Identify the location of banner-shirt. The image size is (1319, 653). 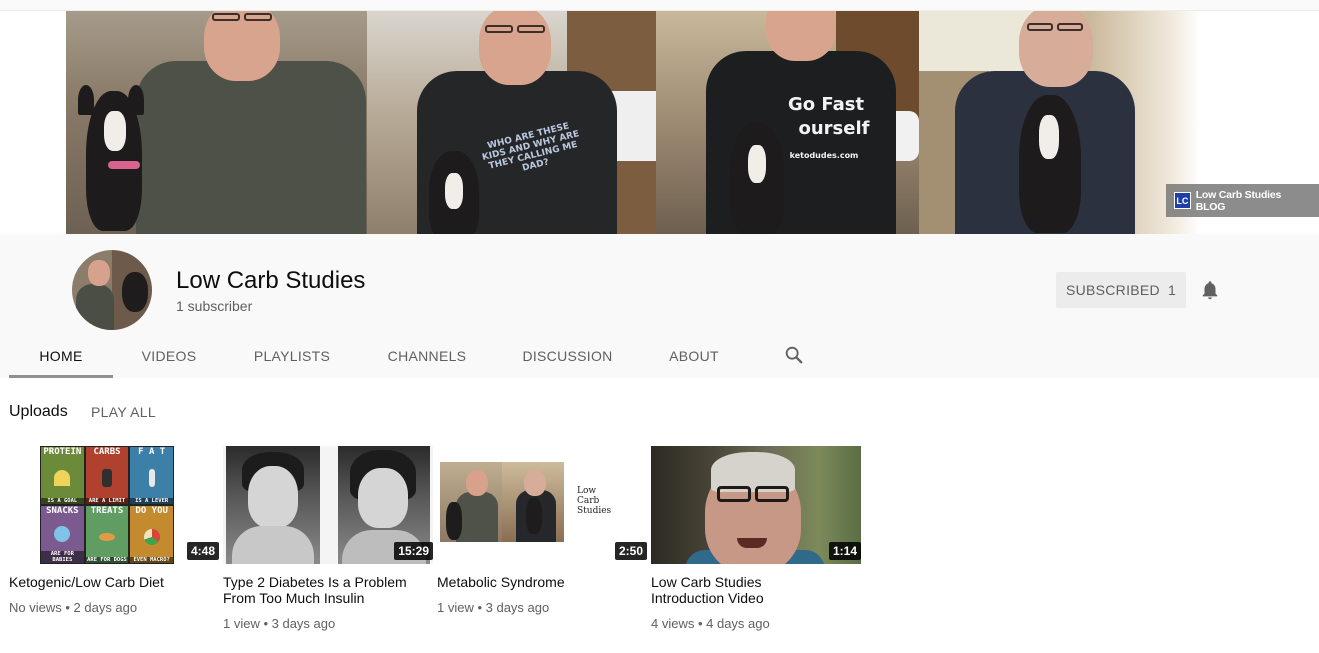
(251, 147).